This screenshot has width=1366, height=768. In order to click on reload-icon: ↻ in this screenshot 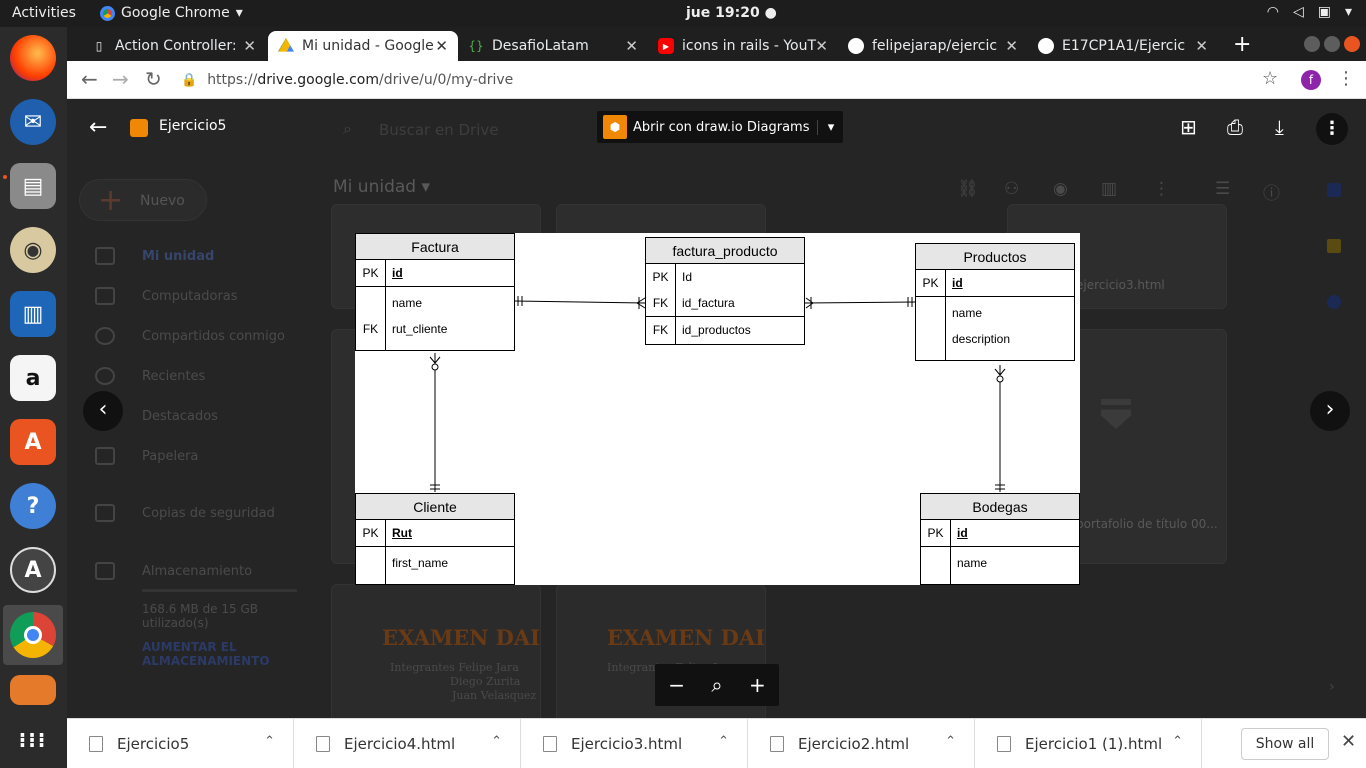, I will do `click(153, 79)`.